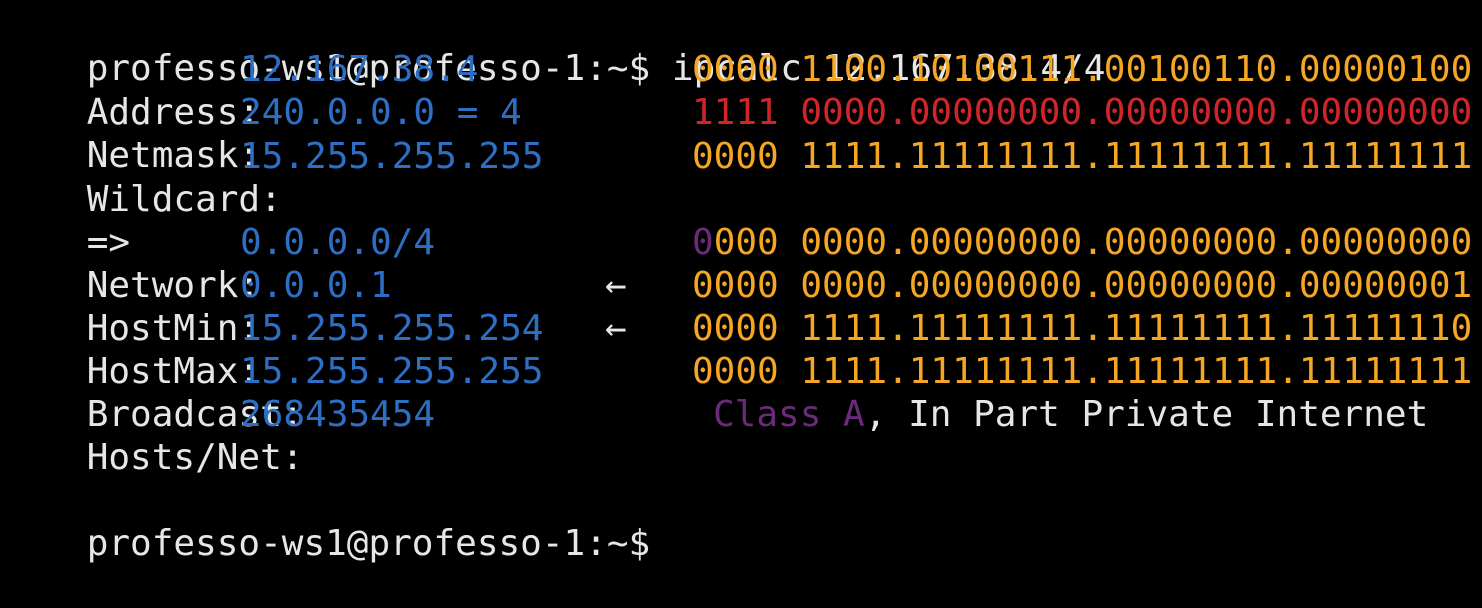 The height and width of the screenshot is (608, 1482). I want to click on network-binary-rest: 000 0000.00000000.00000000.00000000, so click(1093, 242).